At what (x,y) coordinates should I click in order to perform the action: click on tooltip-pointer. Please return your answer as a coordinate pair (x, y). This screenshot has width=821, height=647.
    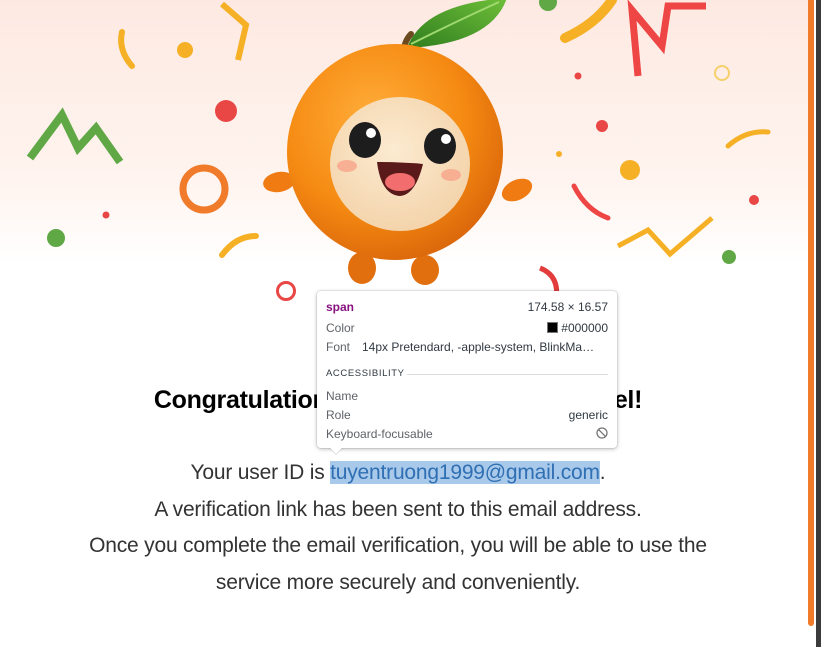
    Looking at the image, I should click on (336, 450).